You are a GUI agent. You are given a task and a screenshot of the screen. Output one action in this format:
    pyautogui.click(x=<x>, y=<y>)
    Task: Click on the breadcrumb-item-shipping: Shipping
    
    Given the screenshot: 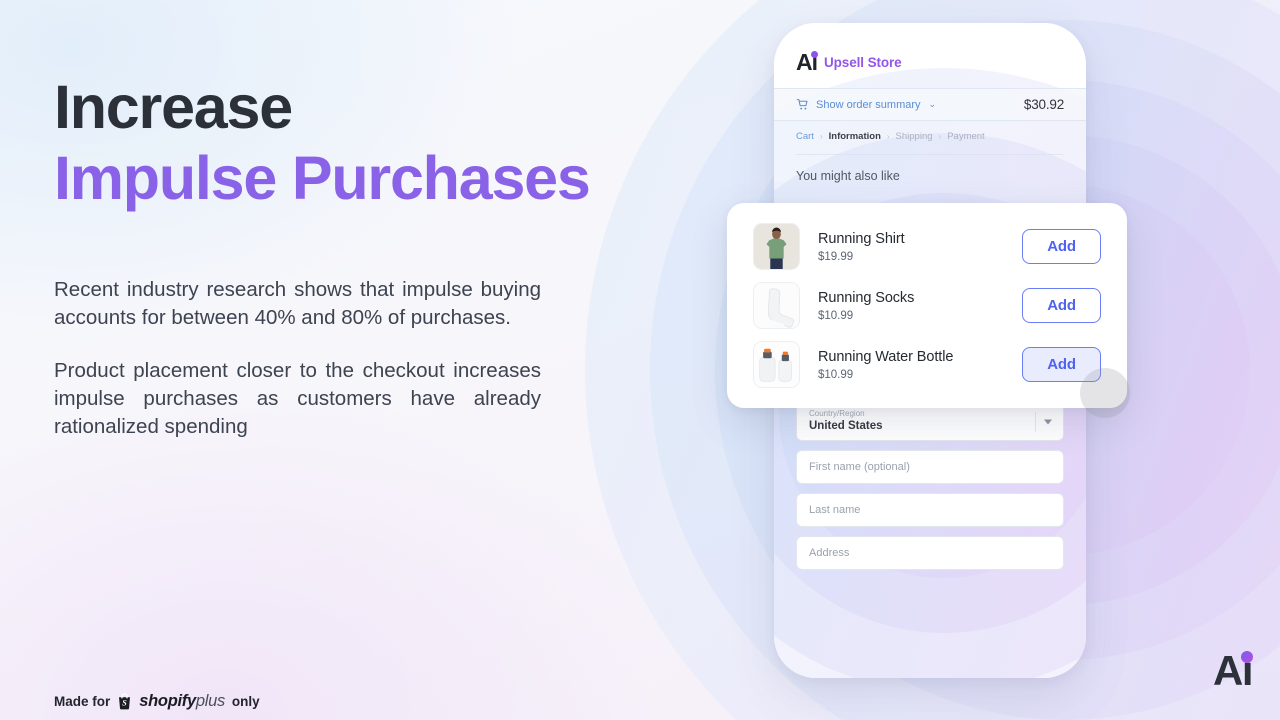 What is the action you would take?
    pyautogui.click(x=914, y=136)
    